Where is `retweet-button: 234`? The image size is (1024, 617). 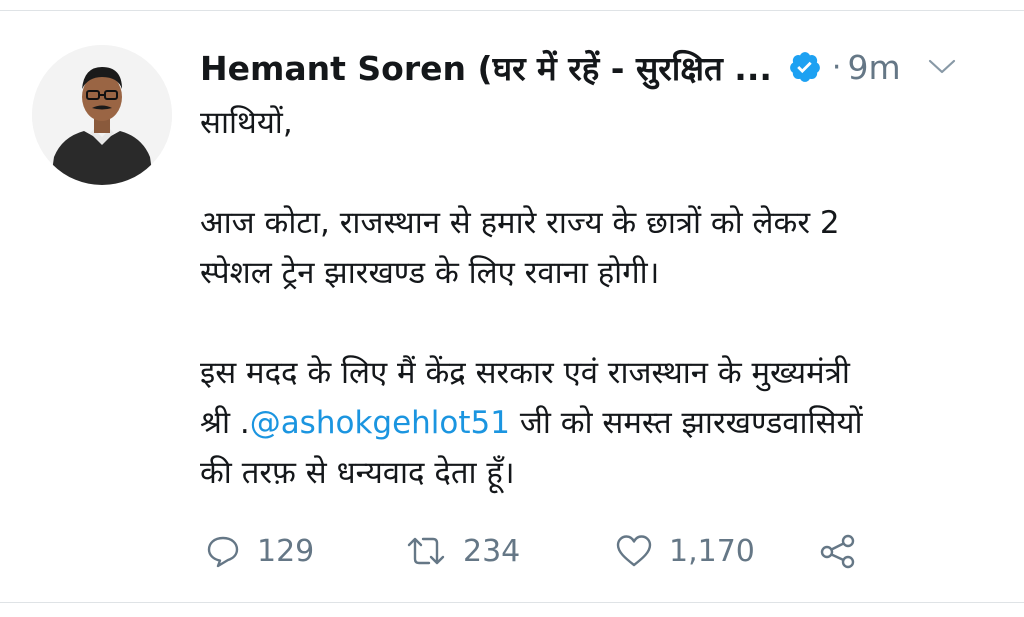
retweet-button: 234 is located at coordinates (462, 551).